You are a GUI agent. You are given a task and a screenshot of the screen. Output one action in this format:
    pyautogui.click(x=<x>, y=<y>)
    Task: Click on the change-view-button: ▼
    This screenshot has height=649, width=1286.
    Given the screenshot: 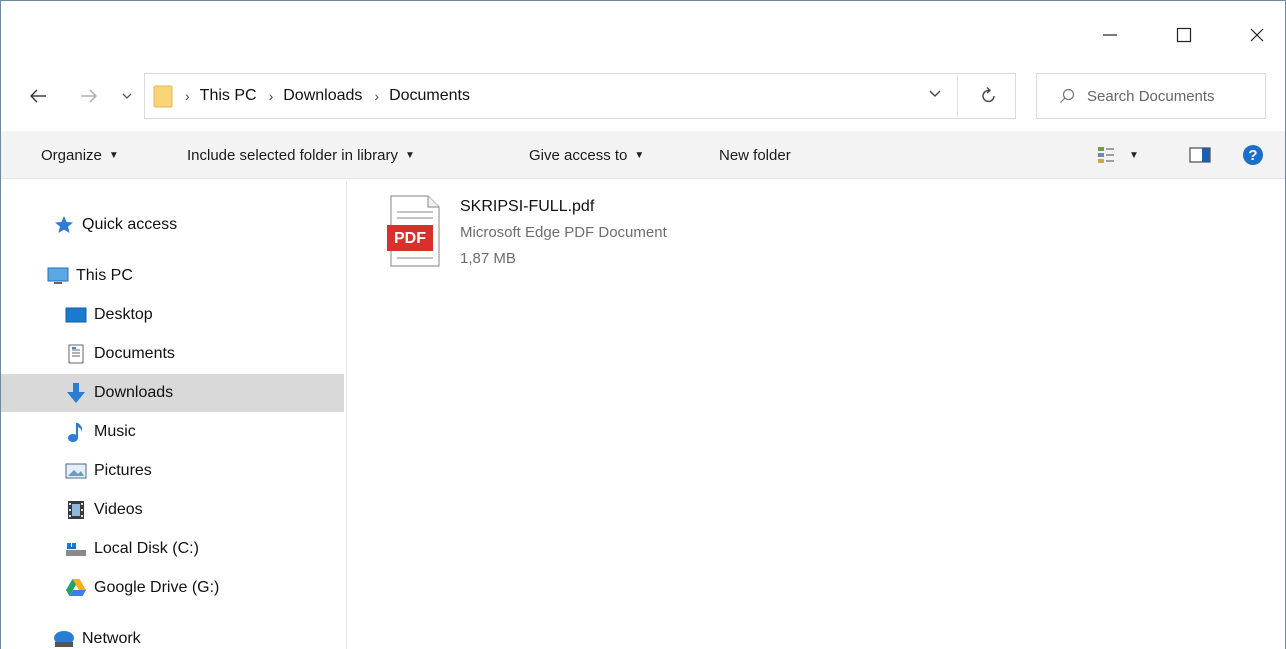 What is the action you would take?
    pyautogui.click(x=1118, y=155)
    